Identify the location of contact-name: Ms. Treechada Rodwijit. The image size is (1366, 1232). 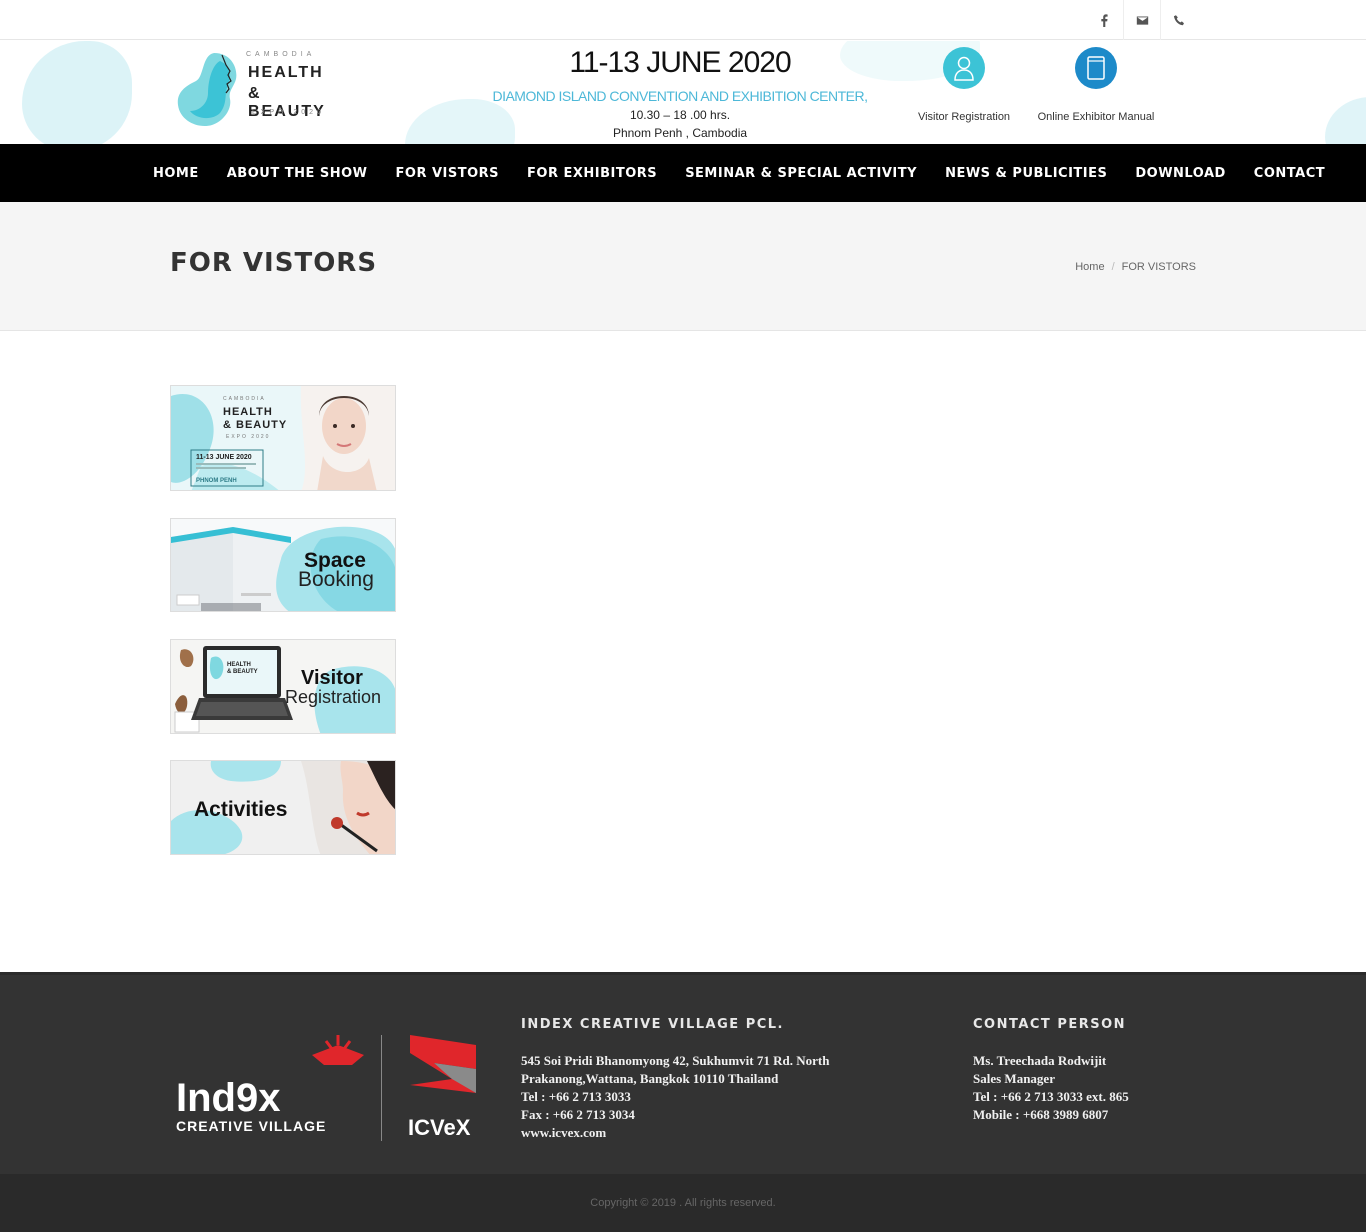
(1040, 1060).